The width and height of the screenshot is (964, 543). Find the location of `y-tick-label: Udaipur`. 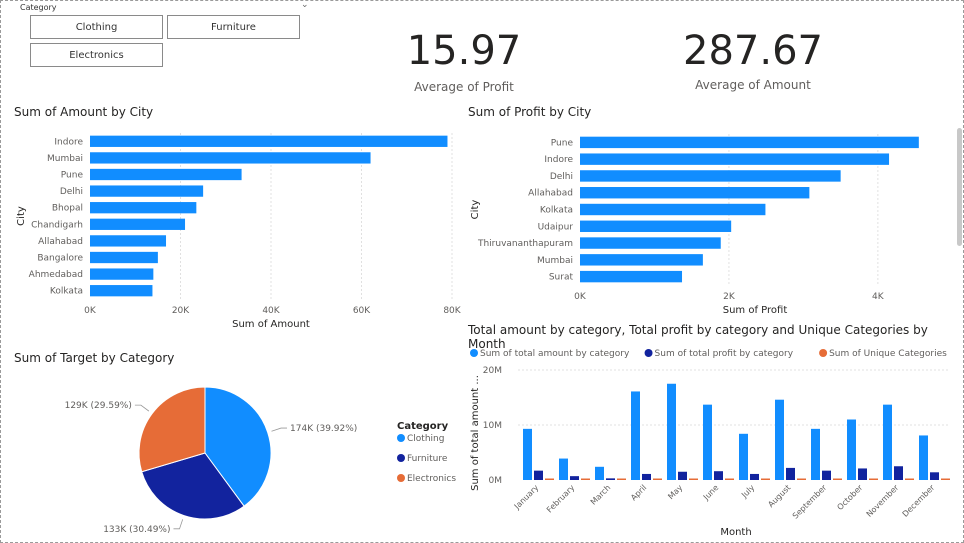

y-tick-label: Udaipur is located at coordinates (556, 227).